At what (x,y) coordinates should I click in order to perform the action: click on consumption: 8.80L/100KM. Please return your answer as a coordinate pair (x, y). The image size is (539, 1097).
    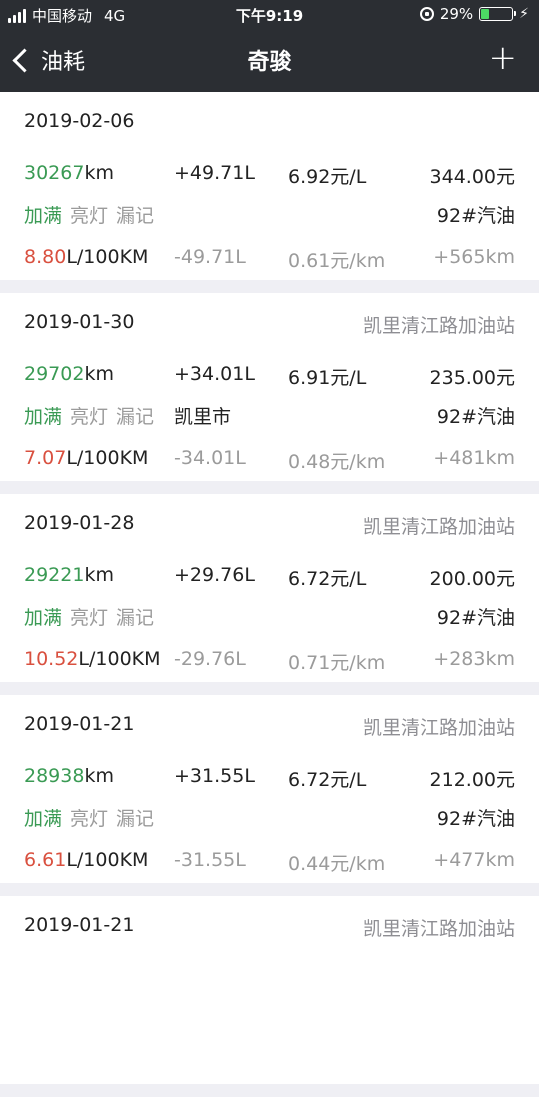
    Looking at the image, I should click on (86, 257).